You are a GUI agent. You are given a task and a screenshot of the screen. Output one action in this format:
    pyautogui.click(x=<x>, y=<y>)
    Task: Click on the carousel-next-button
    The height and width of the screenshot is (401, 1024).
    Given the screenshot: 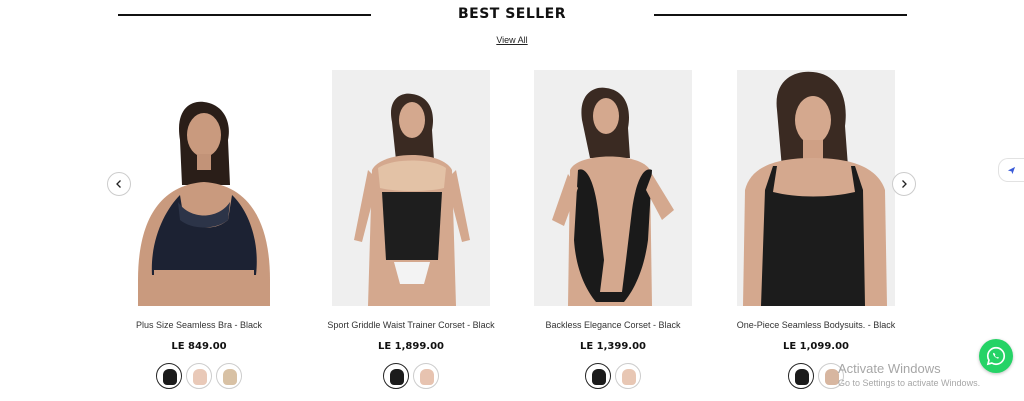 What is the action you would take?
    pyautogui.click(x=904, y=184)
    